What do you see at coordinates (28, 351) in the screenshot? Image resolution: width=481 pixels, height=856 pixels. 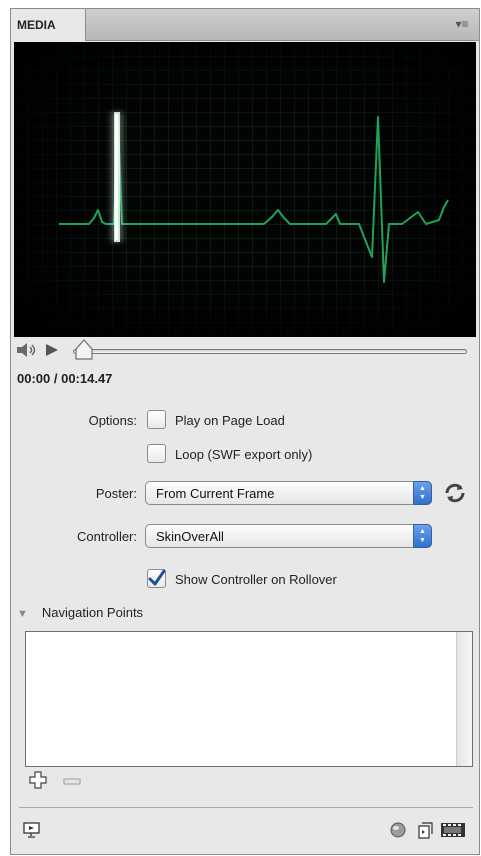 I see `volume-icon` at bounding box center [28, 351].